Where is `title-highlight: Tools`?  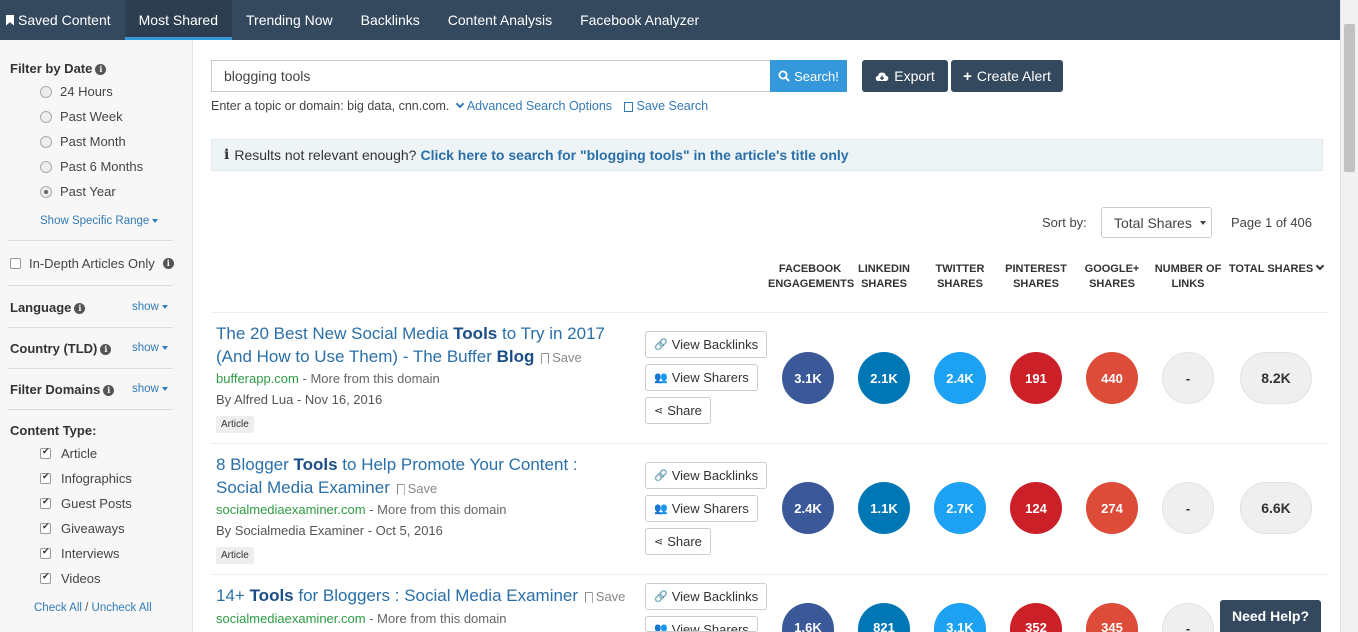
title-highlight: Tools is located at coordinates (271, 595).